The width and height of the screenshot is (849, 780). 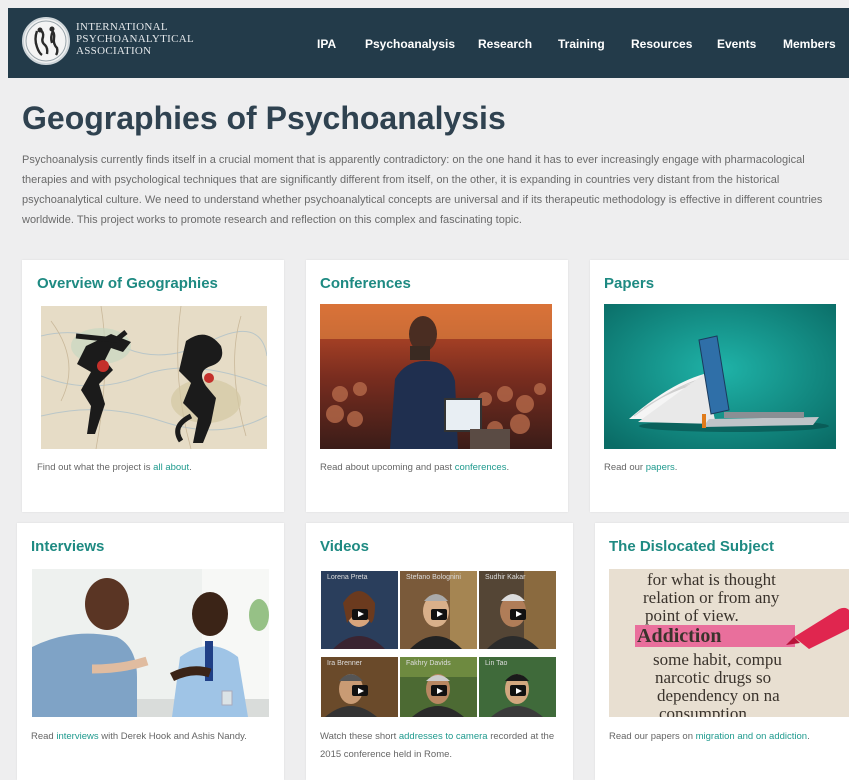 I want to click on page-title: Geographies of Psychoanalysis, so click(x=264, y=118).